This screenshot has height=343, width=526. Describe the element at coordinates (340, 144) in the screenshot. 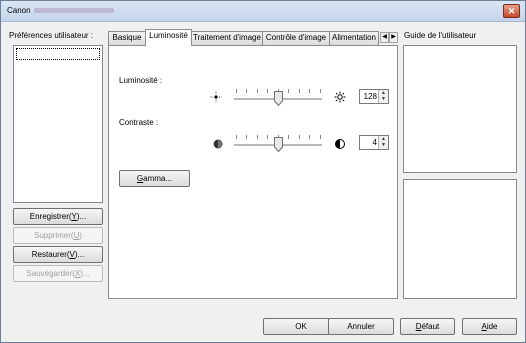

I see `high-contrast-icon` at that location.